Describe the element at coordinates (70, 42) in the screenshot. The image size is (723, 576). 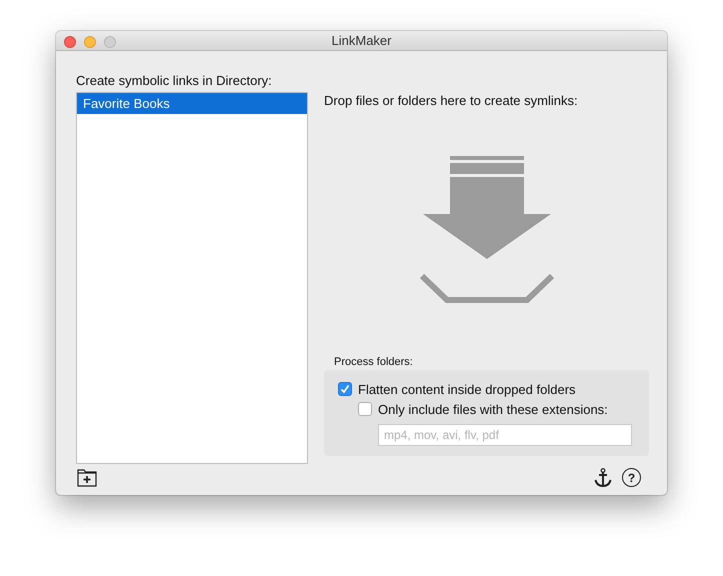
I see `close-button` at that location.